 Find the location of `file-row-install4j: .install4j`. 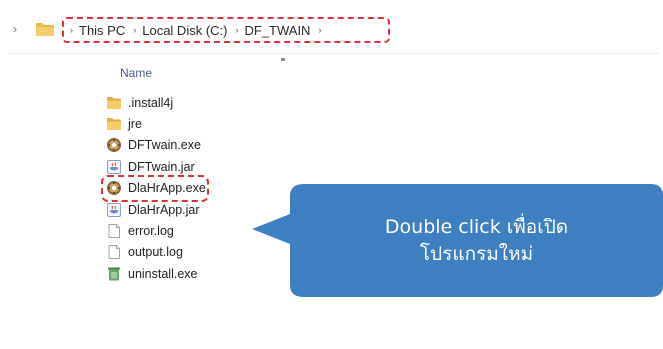

file-row-install4j: .install4j is located at coordinates (155, 102).